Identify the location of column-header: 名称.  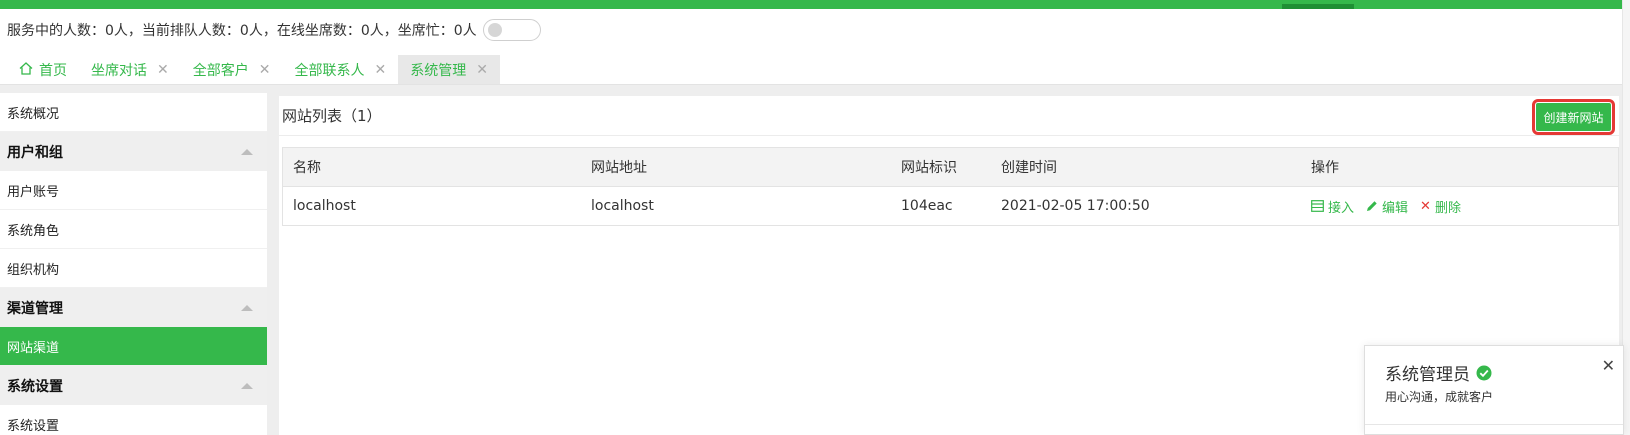
(307, 168).